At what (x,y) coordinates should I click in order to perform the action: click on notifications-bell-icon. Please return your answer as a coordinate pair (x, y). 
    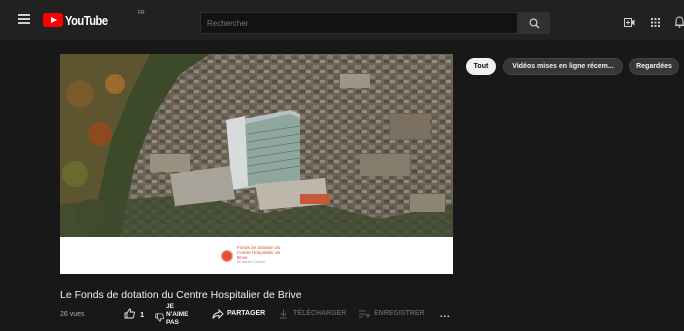
    Looking at the image, I should click on (679, 22).